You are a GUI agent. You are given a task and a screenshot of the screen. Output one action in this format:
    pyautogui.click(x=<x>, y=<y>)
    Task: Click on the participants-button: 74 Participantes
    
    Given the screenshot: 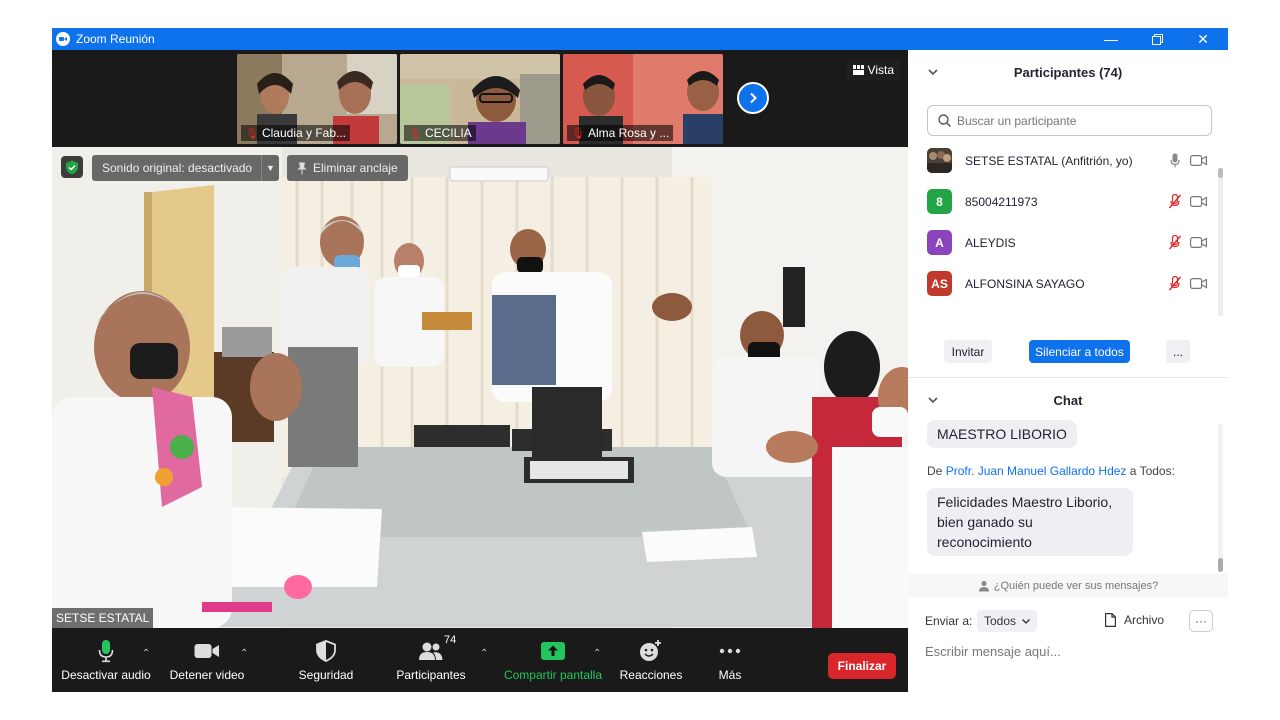 What is the action you would take?
    pyautogui.click(x=431, y=660)
    